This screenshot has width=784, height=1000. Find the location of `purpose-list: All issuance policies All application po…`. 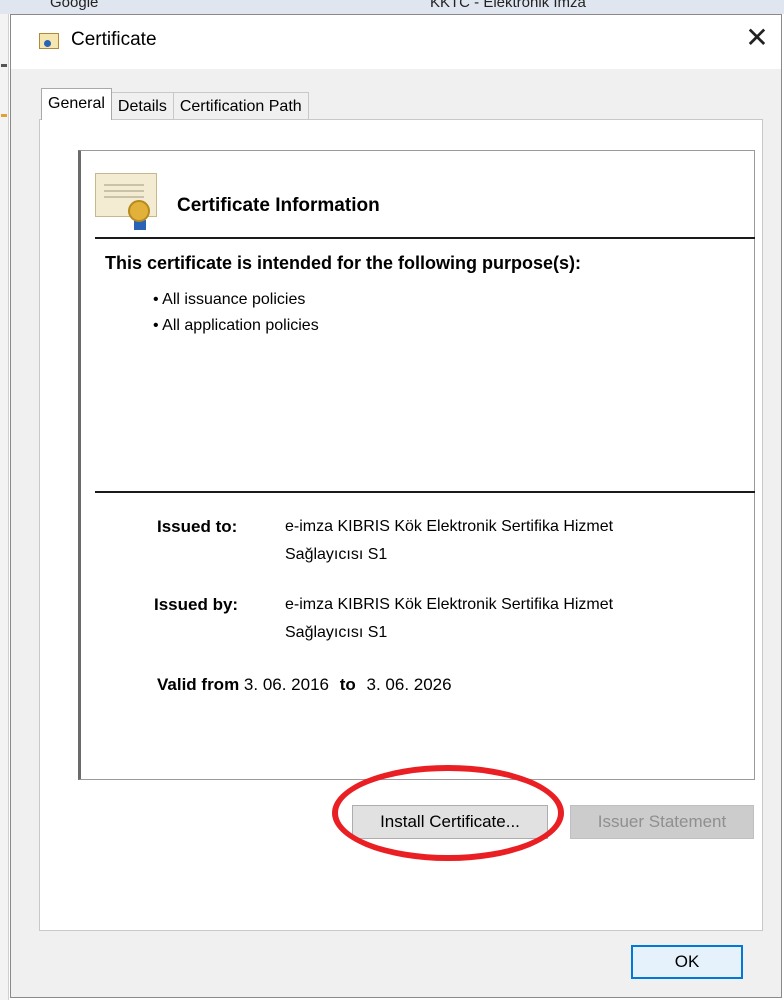

purpose-list: All issuance policies All application po… is located at coordinates (236, 313).